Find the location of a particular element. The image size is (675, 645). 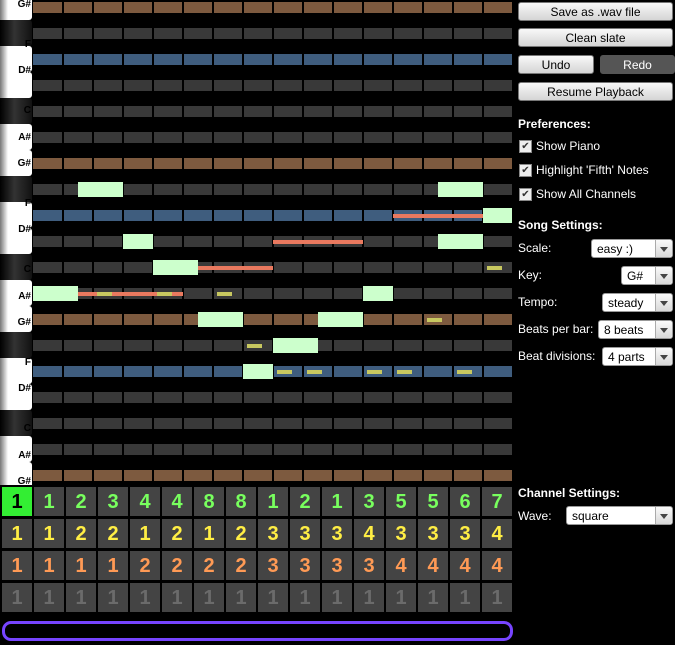

beat-divider is located at coordinates (393, 242).